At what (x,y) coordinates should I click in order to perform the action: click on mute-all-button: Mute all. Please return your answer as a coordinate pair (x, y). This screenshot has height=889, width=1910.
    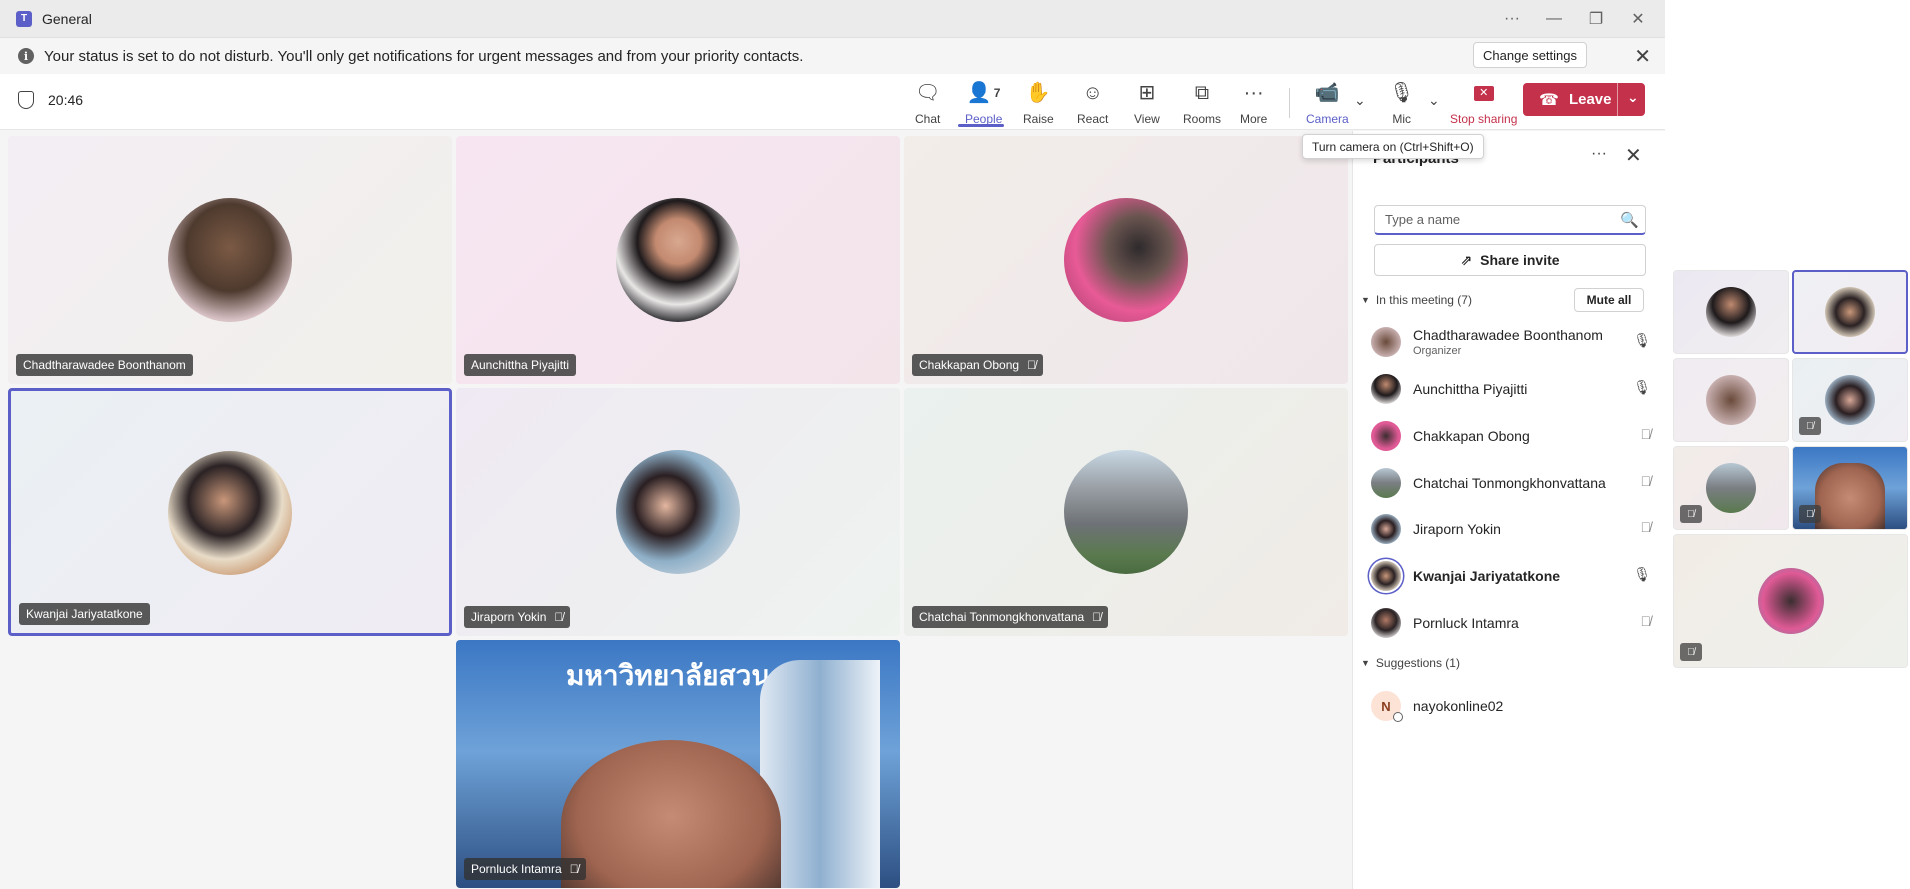
    Looking at the image, I should click on (1609, 300).